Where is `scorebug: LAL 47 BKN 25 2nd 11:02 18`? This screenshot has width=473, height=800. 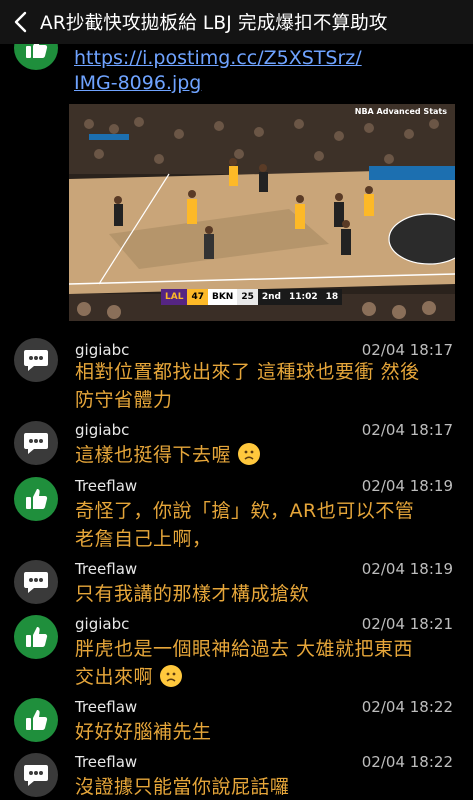
scorebug: LAL 47 BKN 25 2nd 11:02 18 is located at coordinates (252, 297).